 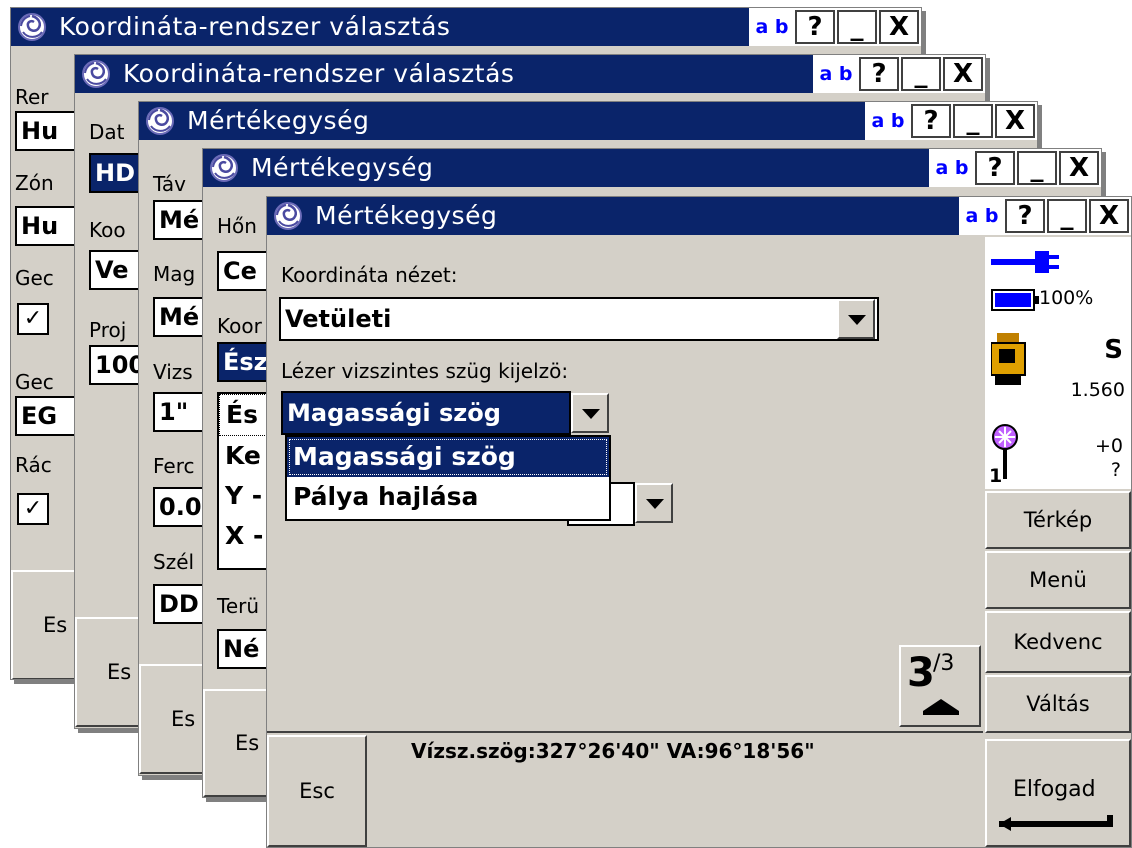 What do you see at coordinates (996, 476) in the screenshot?
I see `prism-number: 1` at bounding box center [996, 476].